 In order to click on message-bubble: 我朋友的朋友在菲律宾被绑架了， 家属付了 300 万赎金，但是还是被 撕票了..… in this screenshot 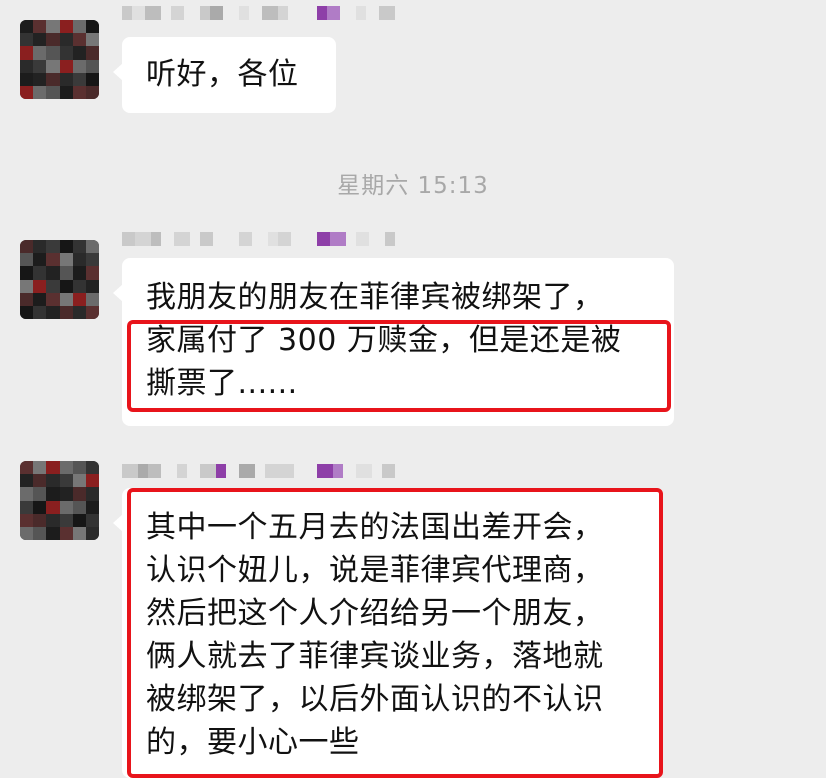, I will do `click(393, 342)`.